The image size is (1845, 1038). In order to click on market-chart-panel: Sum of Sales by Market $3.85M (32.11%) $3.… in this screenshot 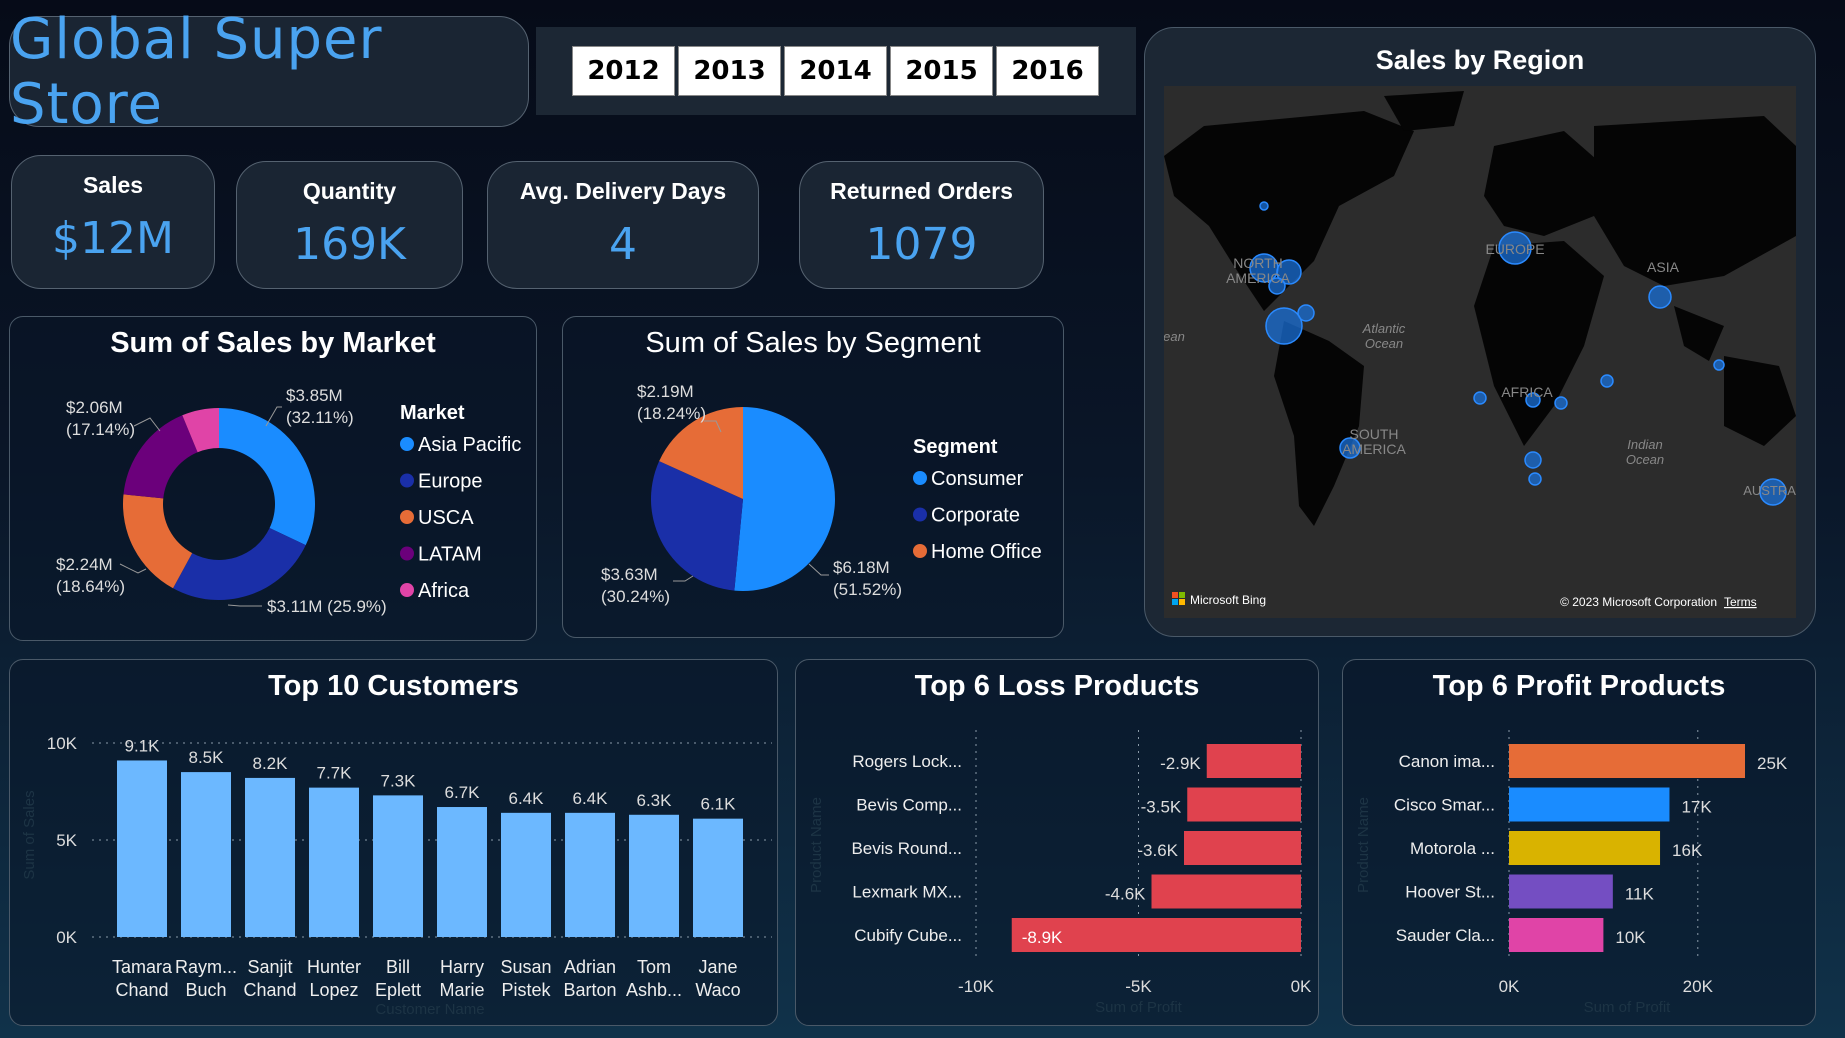, I will do `click(273, 478)`.